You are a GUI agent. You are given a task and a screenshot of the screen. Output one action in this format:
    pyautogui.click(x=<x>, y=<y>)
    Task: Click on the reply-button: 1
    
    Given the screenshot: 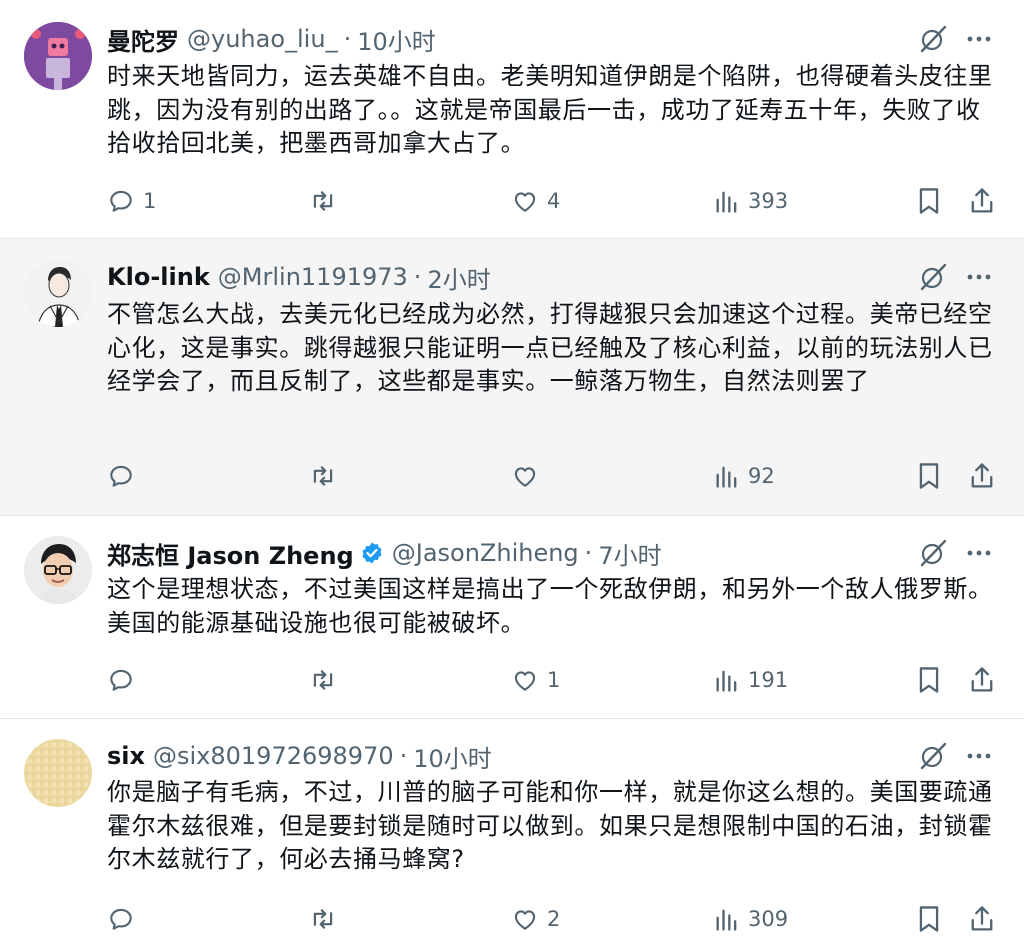 What is the action you would take?
    pyautogui.click(x=131, y=201)
    